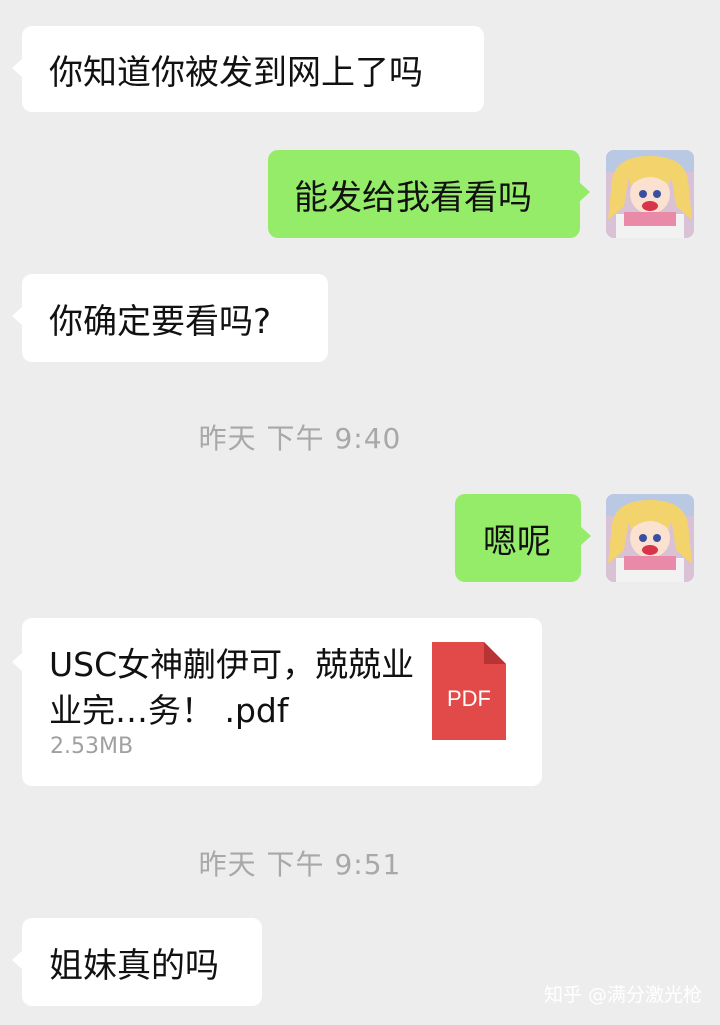 The image size is (720, 1025). I want to click on received-message-bubble: 你确定要看吗?, so click(170, 318).